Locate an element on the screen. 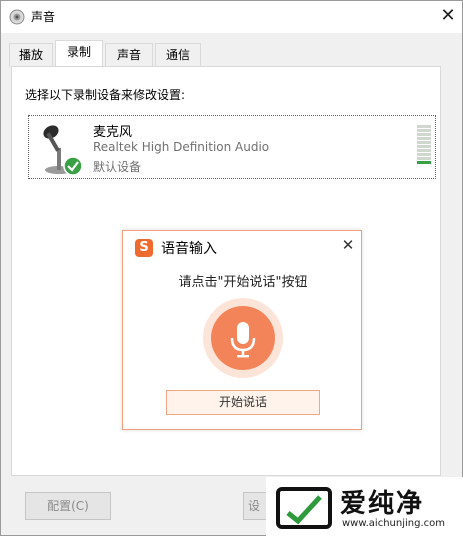 The width and height of the screenshot is (463, 536). device-status: 默认设备 is located at coordinates (117, 167).